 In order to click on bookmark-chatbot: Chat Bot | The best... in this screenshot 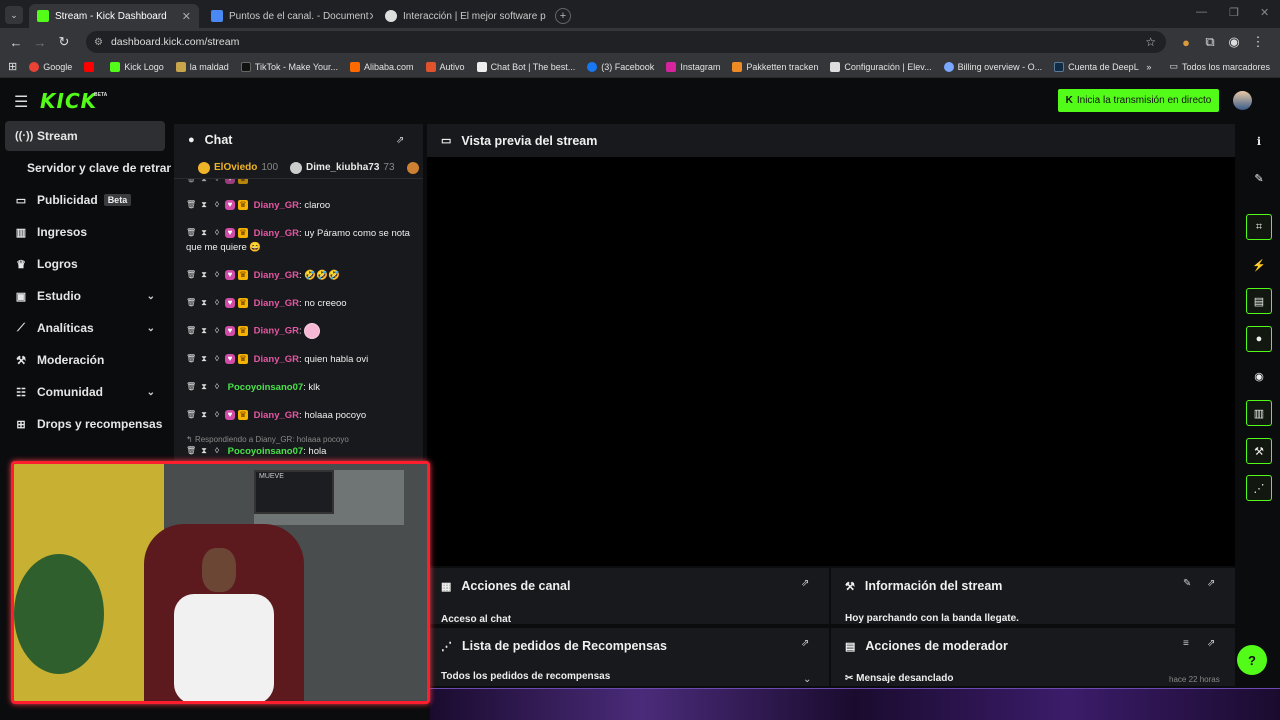, I will do `click(525, 66)`.